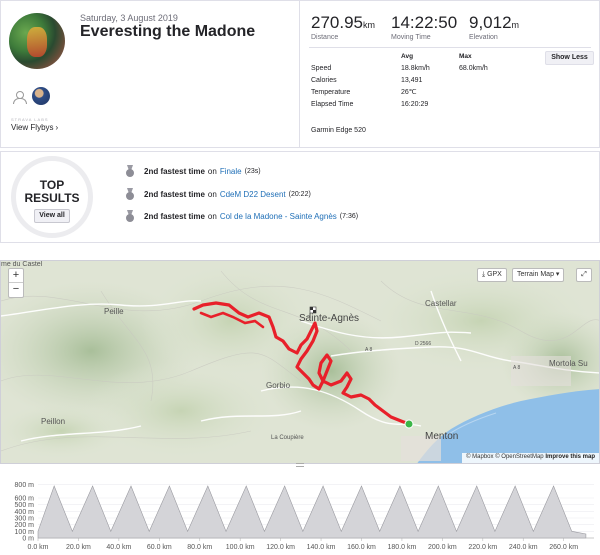 The height and width of the screenshot is (555, 600). I want to click on more-stats-header: Avg Max, so click(411, 57).